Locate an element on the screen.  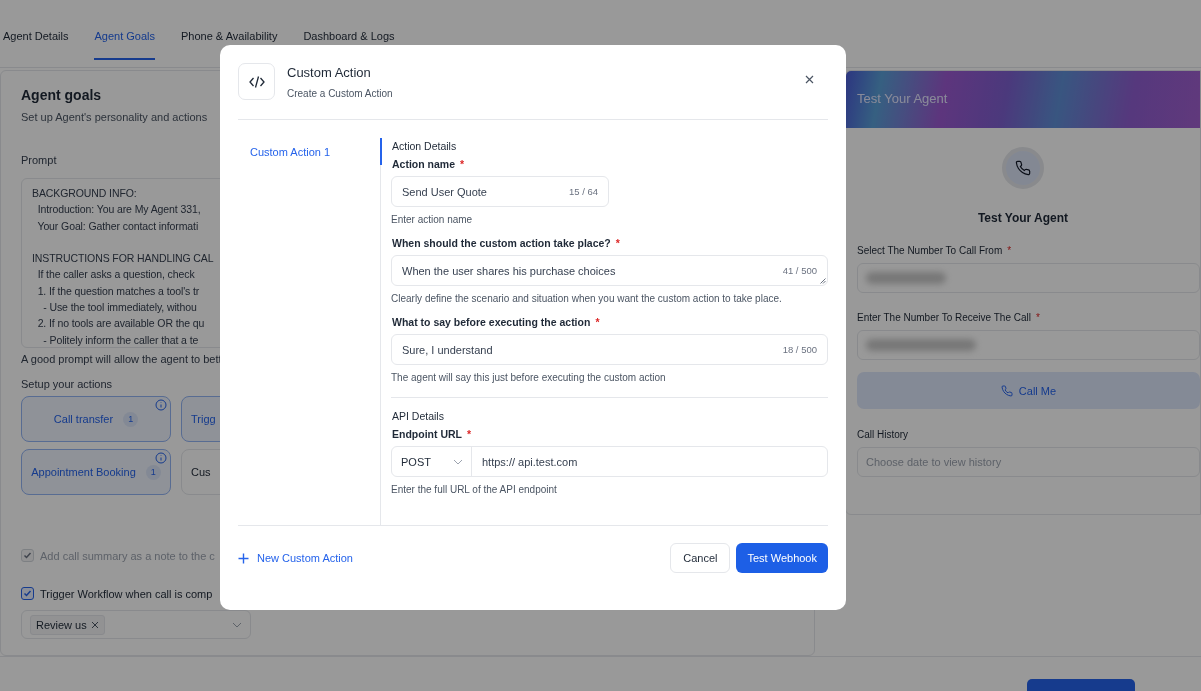
section-title: API Details is located at coordinates (418, 416).